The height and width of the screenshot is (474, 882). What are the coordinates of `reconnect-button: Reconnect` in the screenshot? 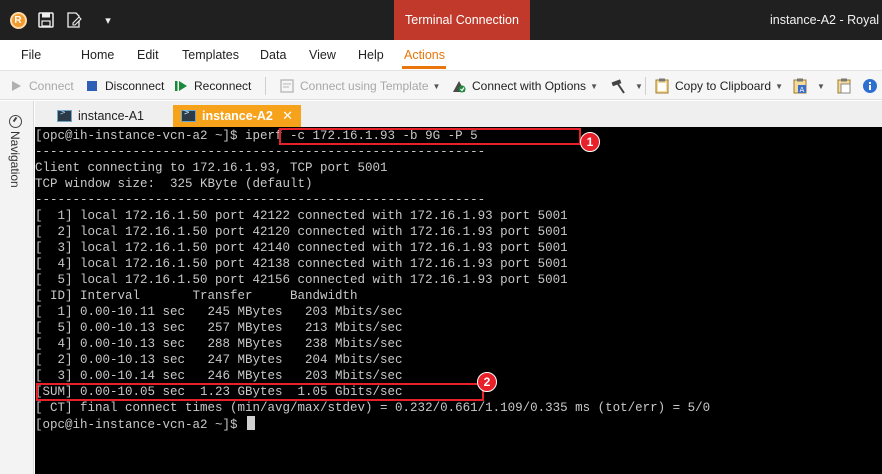 It's located at (212, 86).